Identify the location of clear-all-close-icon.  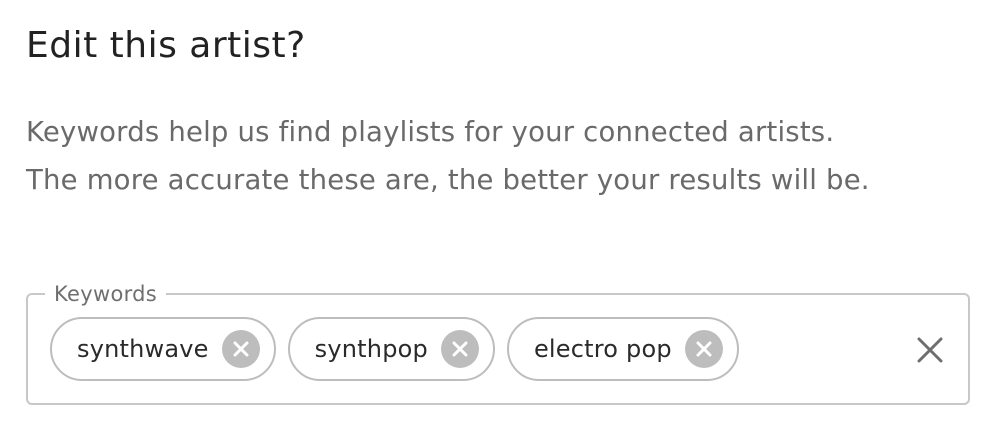
(930, 350).